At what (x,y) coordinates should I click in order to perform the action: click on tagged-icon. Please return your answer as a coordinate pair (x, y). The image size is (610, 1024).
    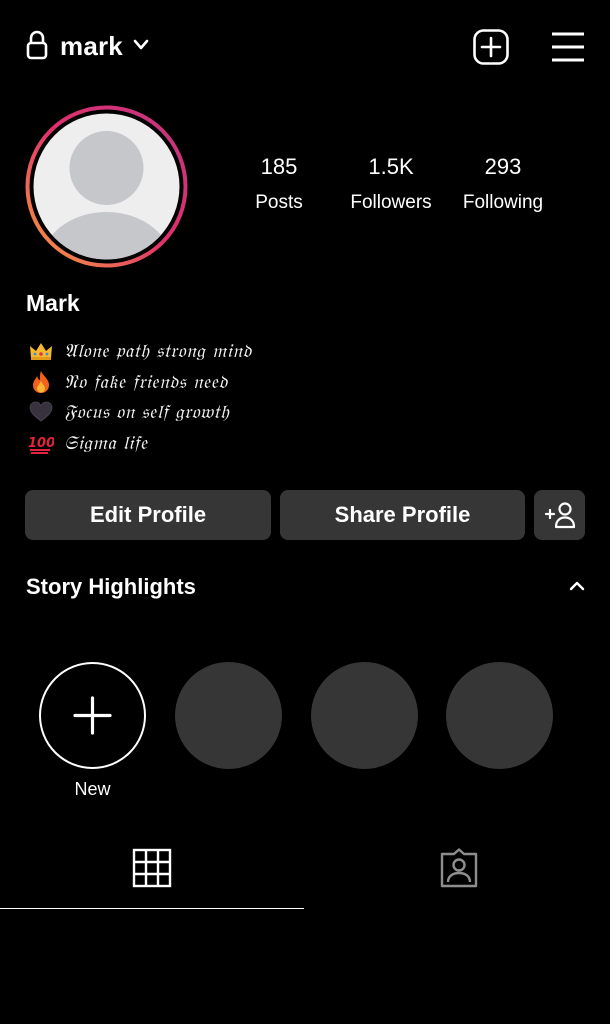
    Looking at the image, I should click on (459, 868).